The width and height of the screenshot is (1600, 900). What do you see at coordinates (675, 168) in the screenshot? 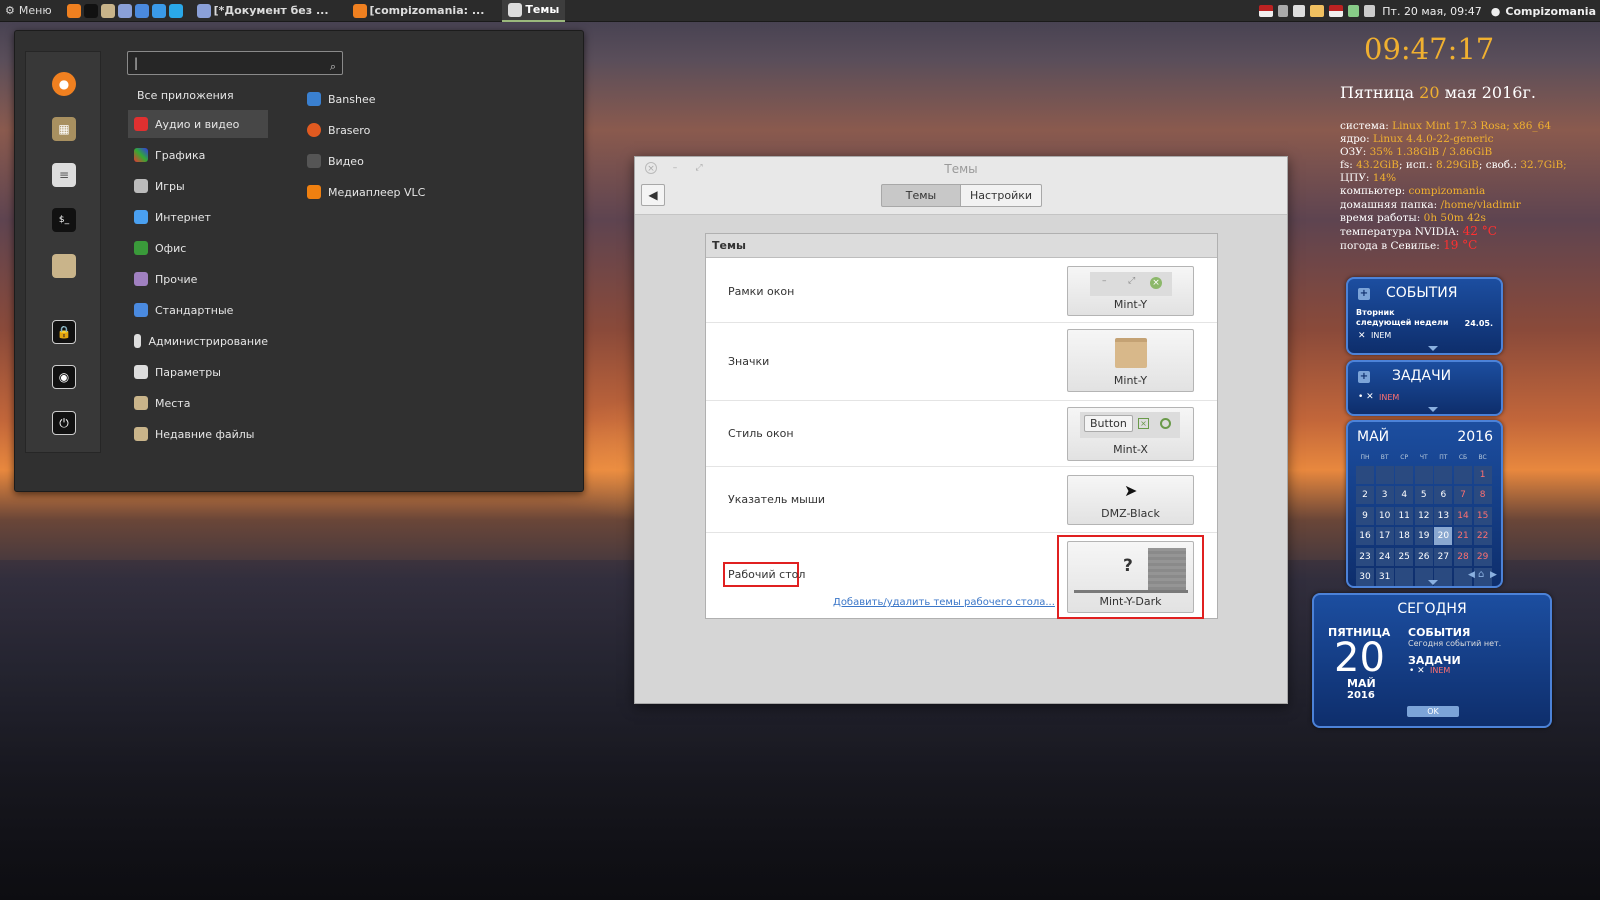
I see `minimize-icon: –` at bounding box center [675, 168].